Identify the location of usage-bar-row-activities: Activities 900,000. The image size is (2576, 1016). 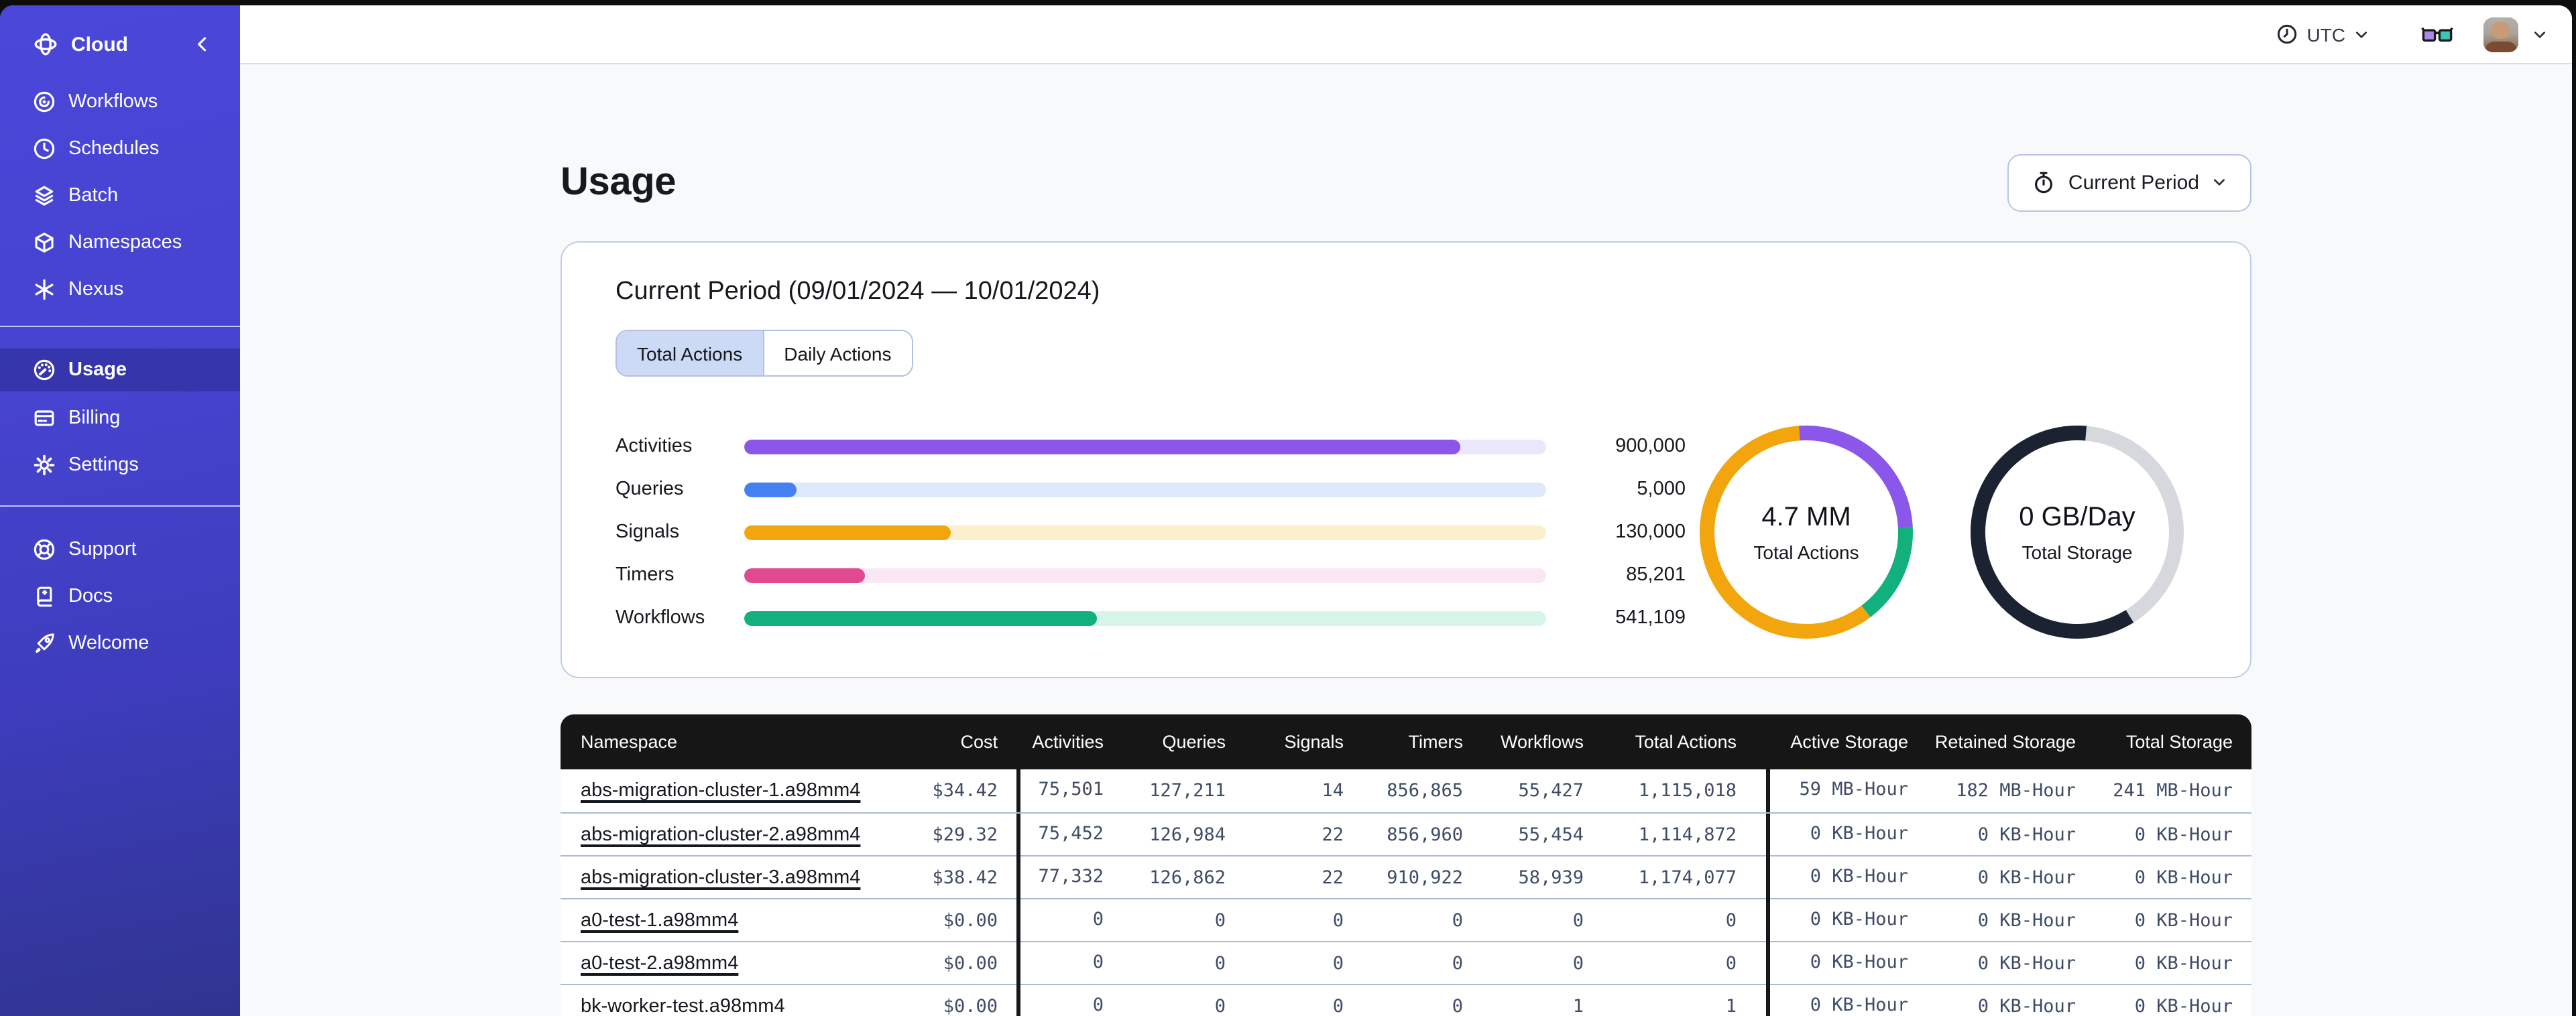
(1152, 446).